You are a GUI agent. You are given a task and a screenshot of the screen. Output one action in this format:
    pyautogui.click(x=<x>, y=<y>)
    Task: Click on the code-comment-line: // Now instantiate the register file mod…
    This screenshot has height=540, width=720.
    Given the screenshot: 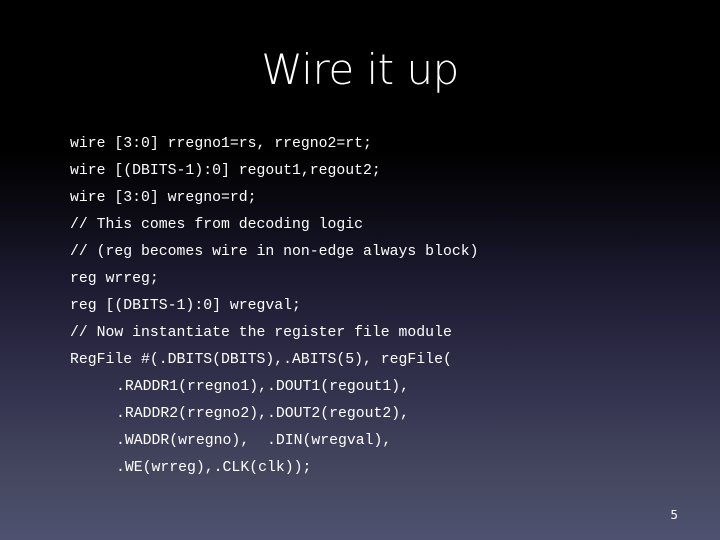 What is the action you would take?
    pyautogui.click(x=261, y=333)
    